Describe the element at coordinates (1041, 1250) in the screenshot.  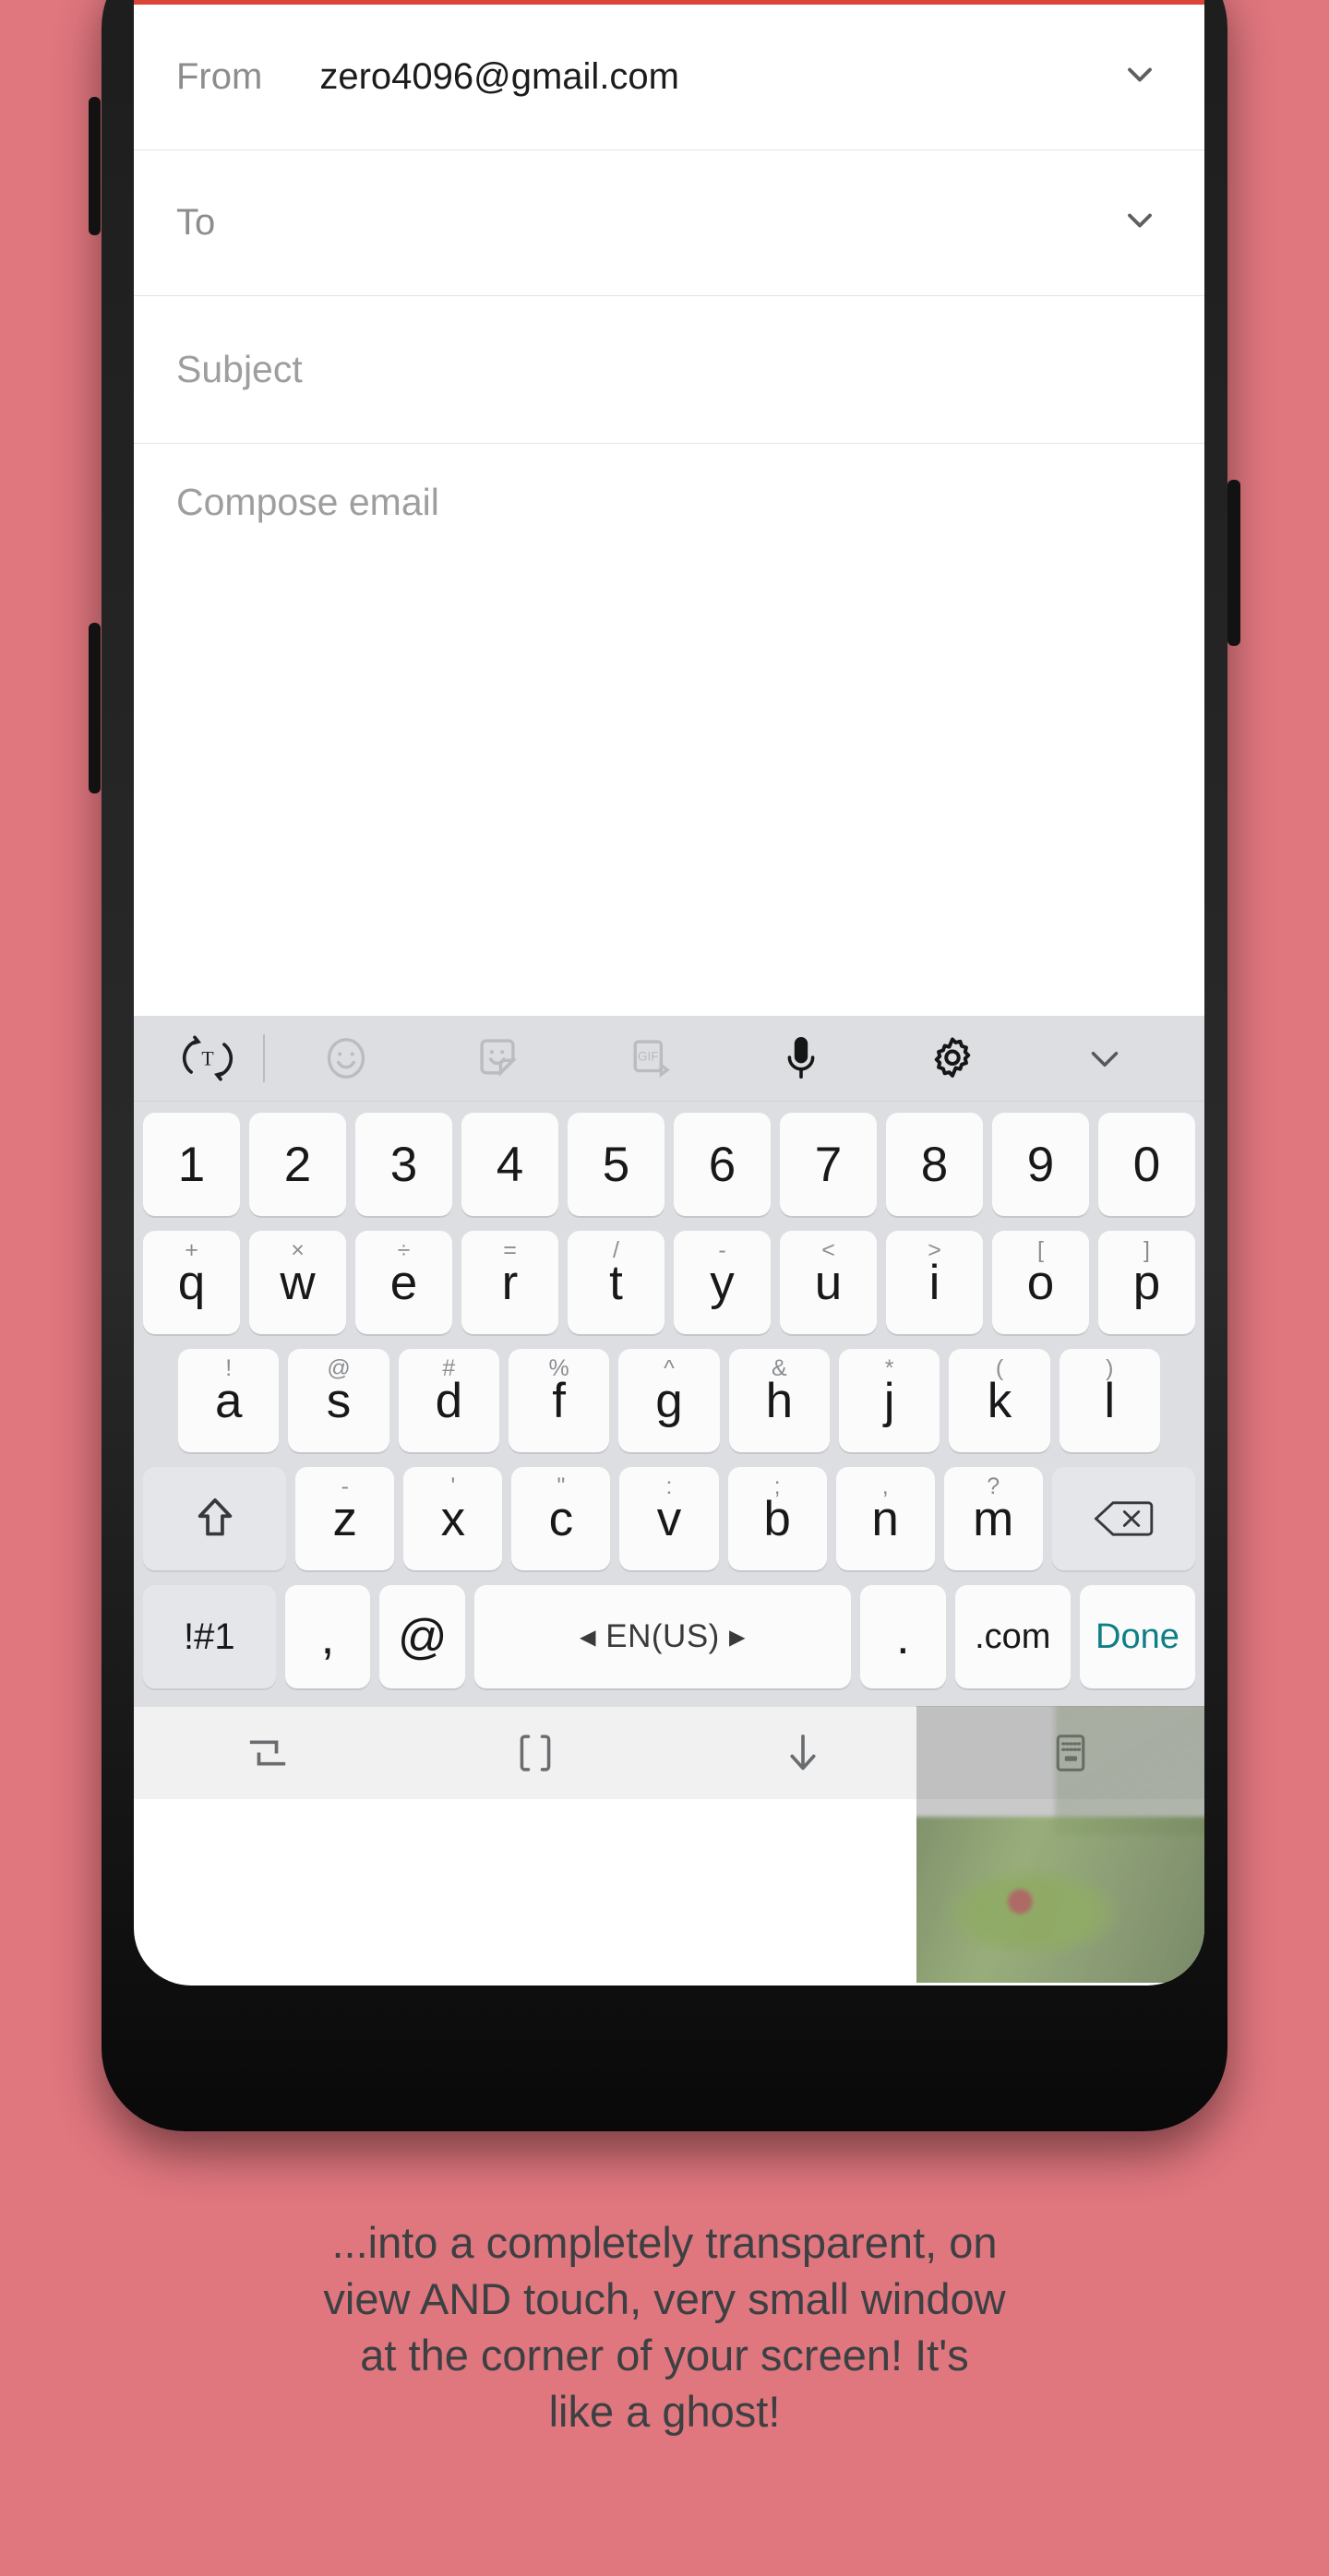
I see `key-sup: [` at that location.